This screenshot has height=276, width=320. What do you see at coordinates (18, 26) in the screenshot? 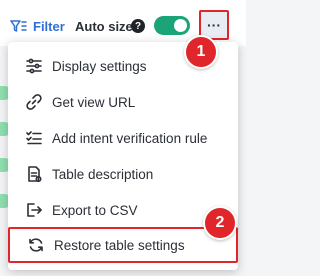
I see `filter-icon` at bounding box center [18, 26].